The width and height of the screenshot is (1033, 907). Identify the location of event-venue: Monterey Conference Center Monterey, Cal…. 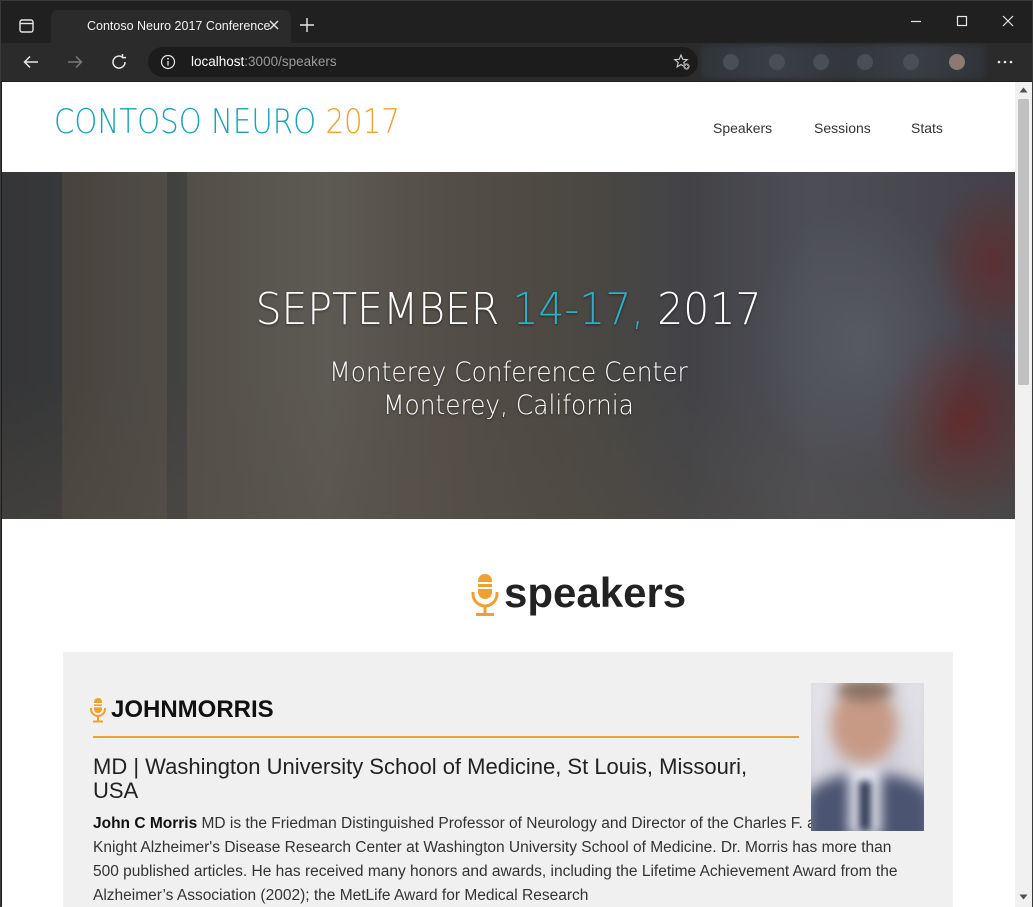
(509, 389).